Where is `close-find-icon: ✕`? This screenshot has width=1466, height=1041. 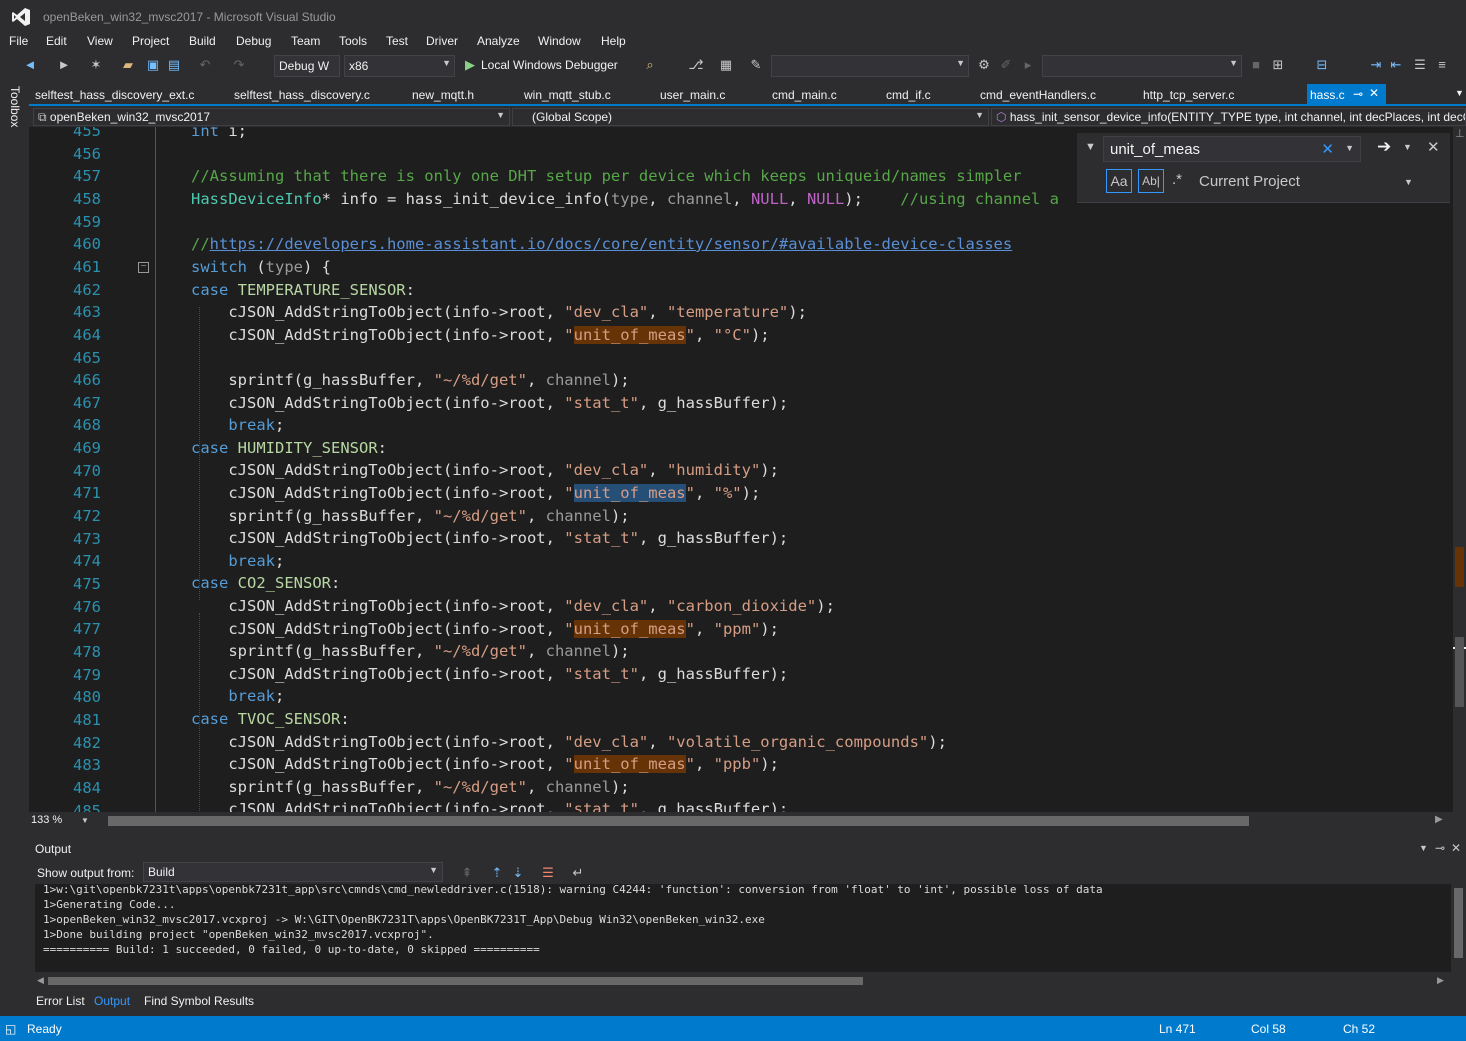 close-find-icon: ✕ is located at coordinates (1433, 147).